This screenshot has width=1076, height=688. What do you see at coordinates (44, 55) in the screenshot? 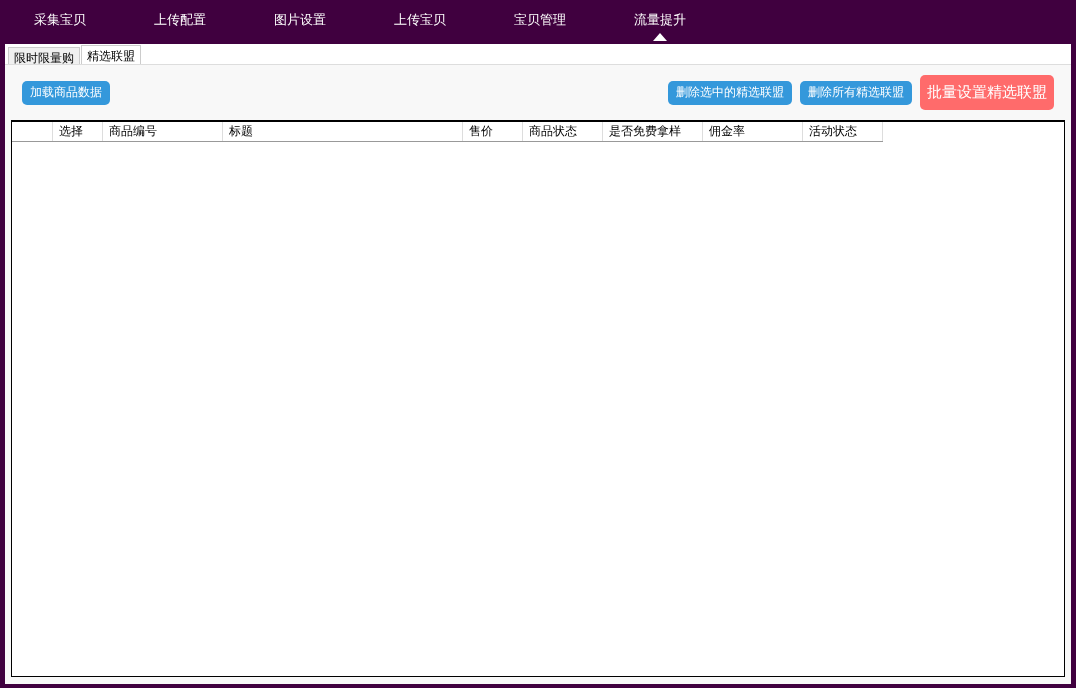
I see `tab: 限时限量购` at bounding box center [44, 55].